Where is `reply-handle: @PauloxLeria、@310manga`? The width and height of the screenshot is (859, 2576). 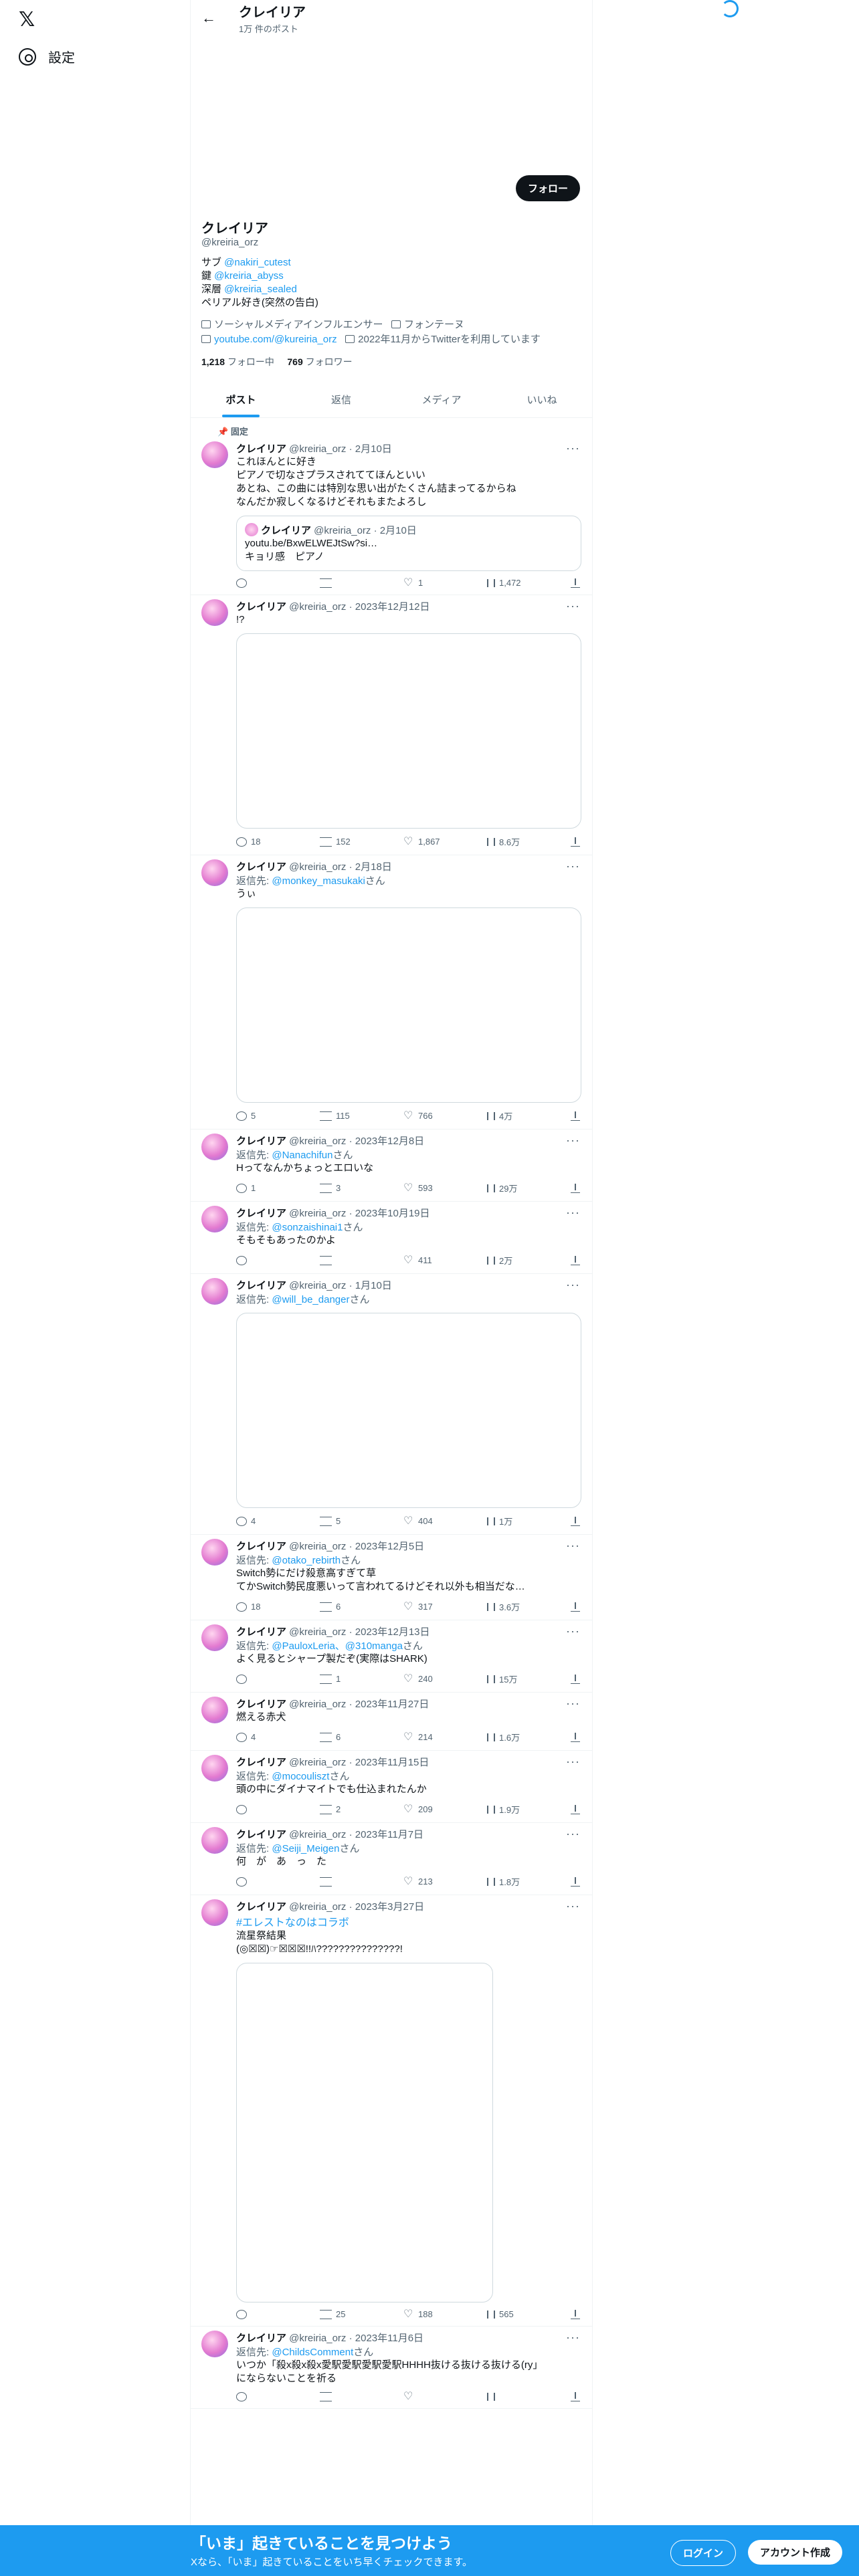 reply-handle: @PauloxLeria、@310manga is located at coordinates (337, 1646).